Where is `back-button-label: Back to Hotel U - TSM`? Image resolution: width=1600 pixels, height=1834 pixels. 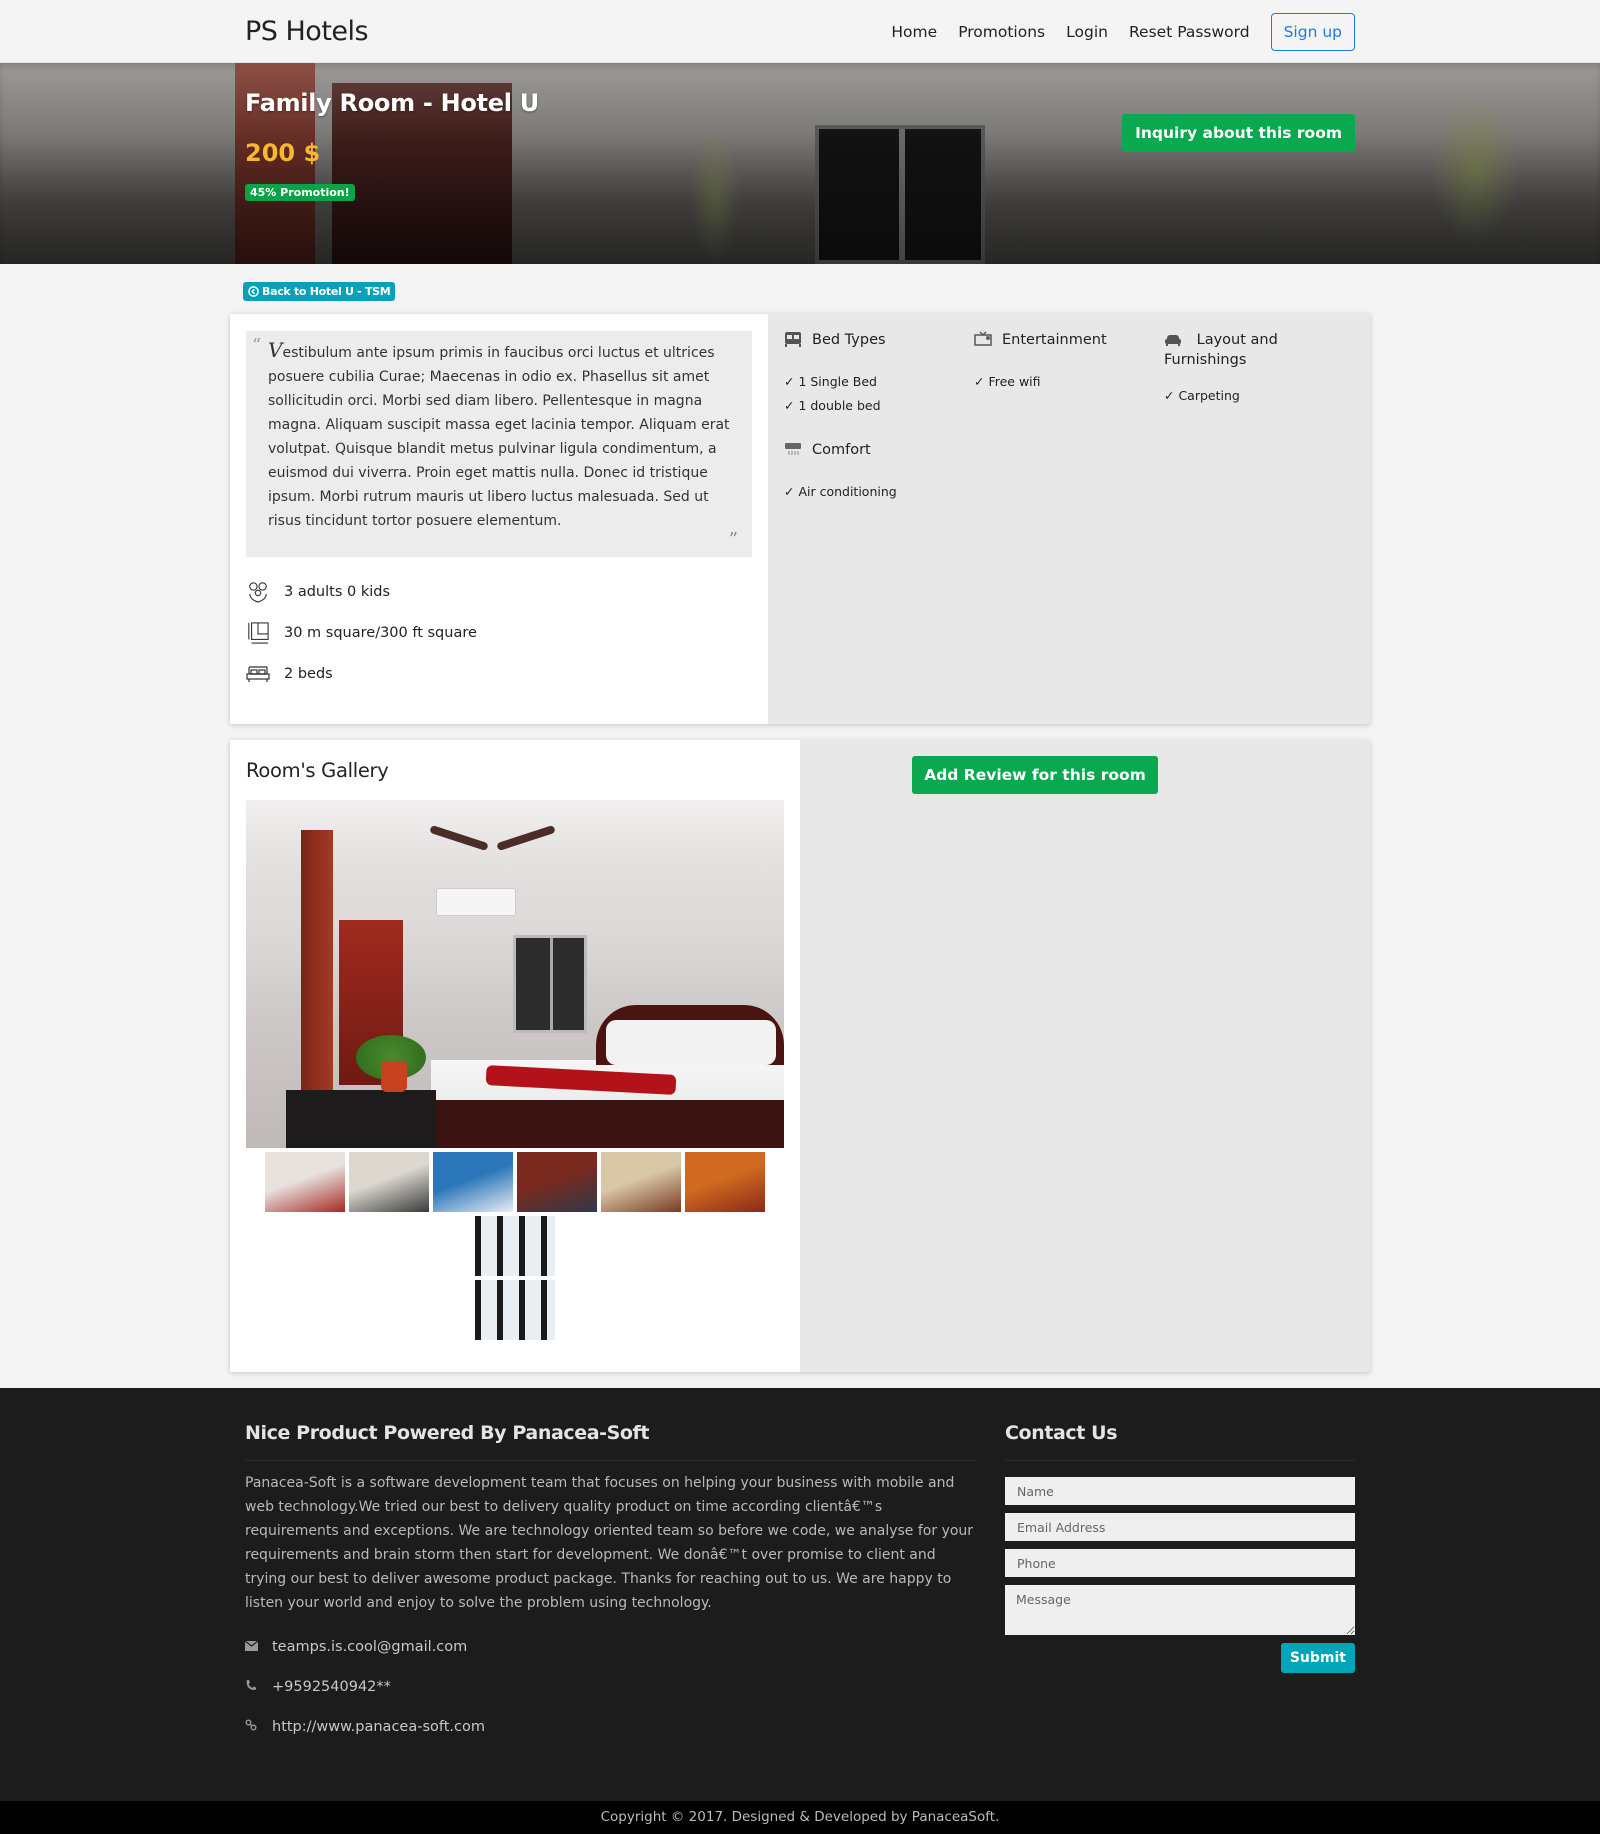 back-button-label: Back to Hotel U - TSM is located at coordinates (326, 291).